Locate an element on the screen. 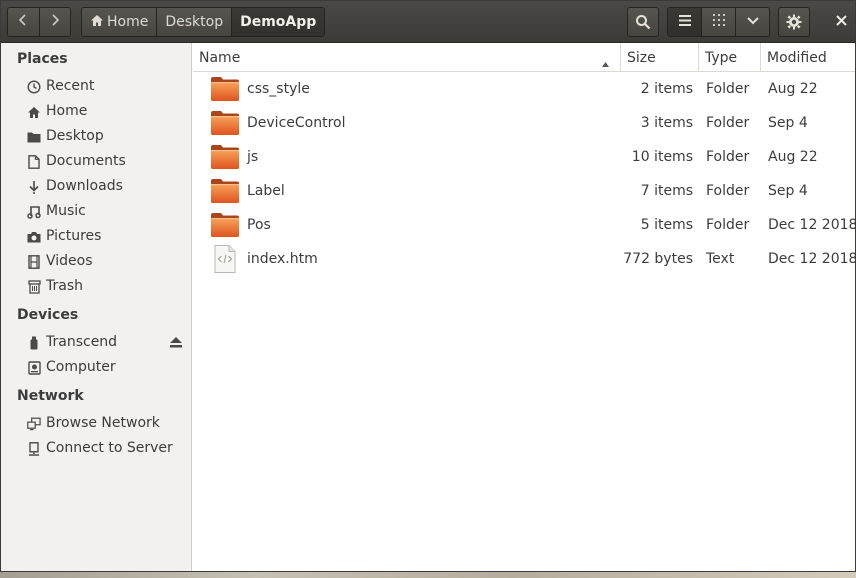 This screenshot has width=856, height=578. back-button is located at coordinates (23, 22).